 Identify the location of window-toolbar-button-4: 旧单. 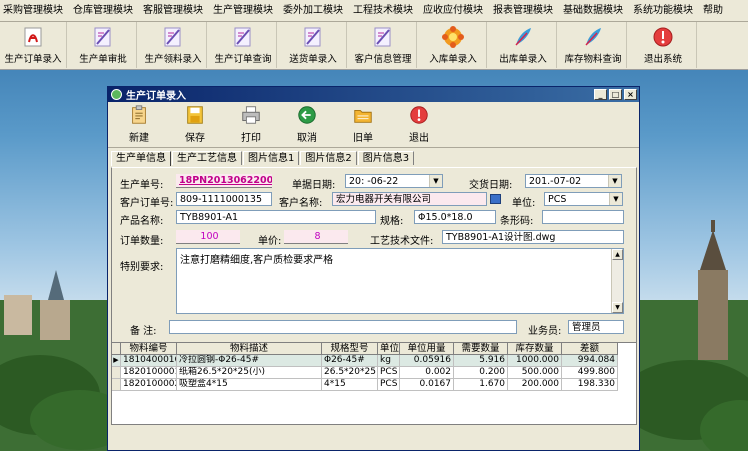
(363, 124).